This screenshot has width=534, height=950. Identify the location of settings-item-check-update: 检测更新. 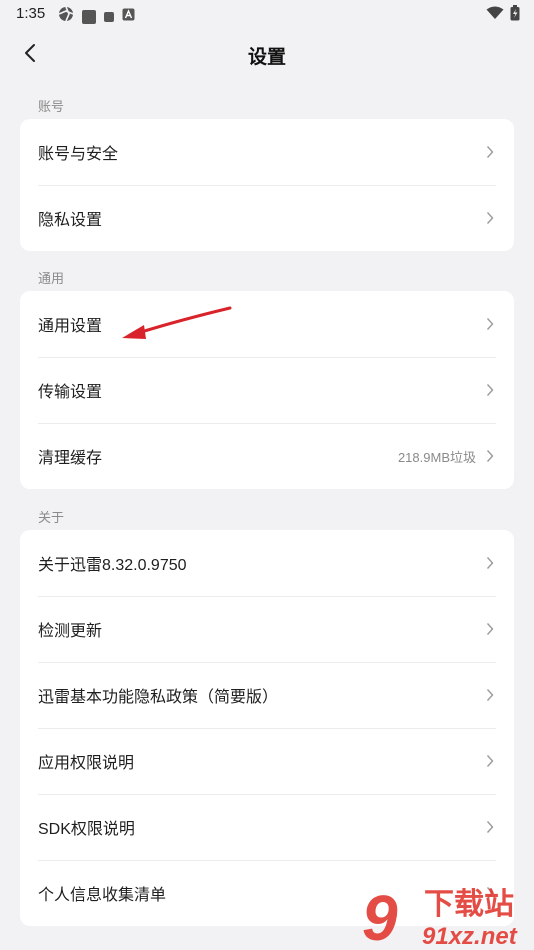
(267, 629).